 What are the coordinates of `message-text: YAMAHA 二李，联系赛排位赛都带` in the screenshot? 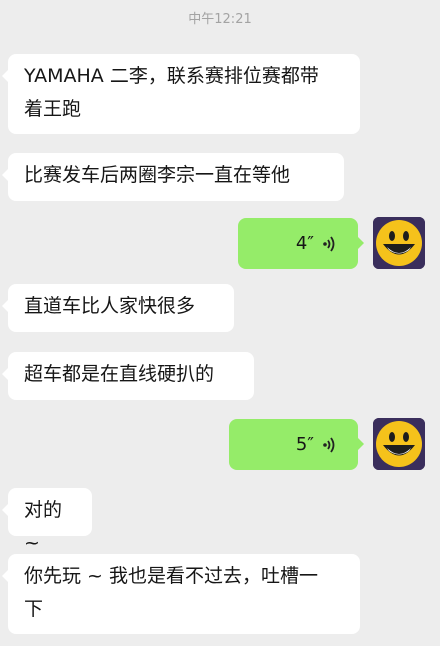 It's located at (171, 76).